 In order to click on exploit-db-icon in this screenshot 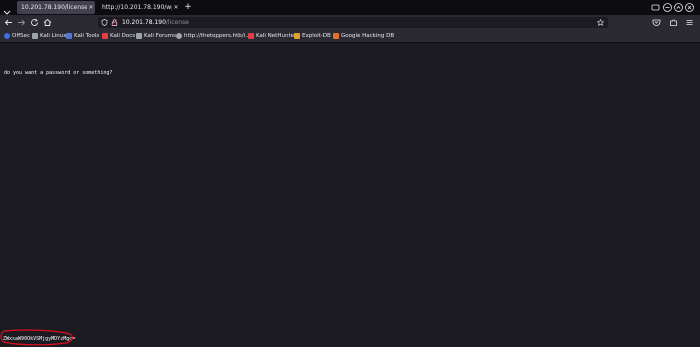, I will do `click(297, 36)`.